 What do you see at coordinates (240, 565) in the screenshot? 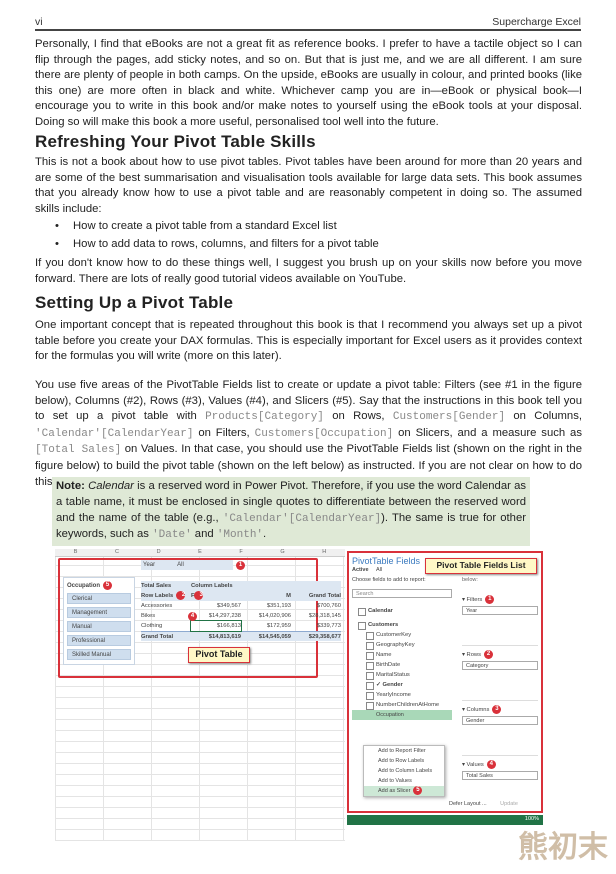
I see `badge: 1` at bounding box center [240, 565].